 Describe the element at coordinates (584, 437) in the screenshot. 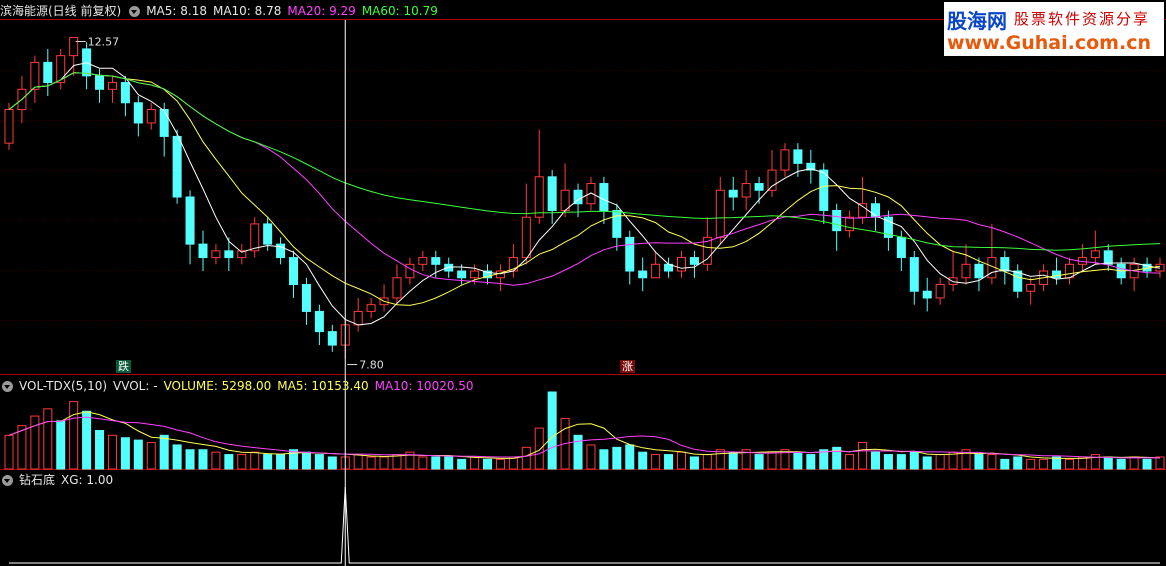

I see `volume-ma10-line` at that location.